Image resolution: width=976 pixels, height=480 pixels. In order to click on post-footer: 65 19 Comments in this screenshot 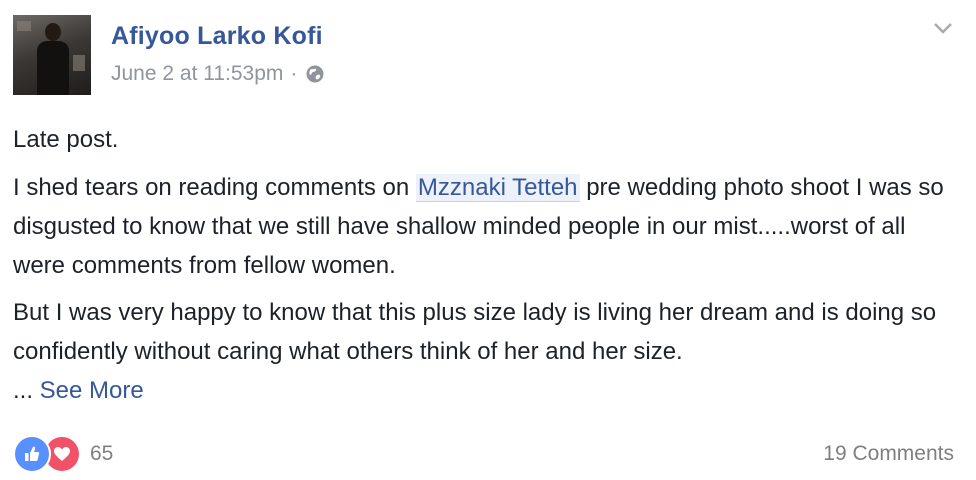, I will do `click(483, 454)`.